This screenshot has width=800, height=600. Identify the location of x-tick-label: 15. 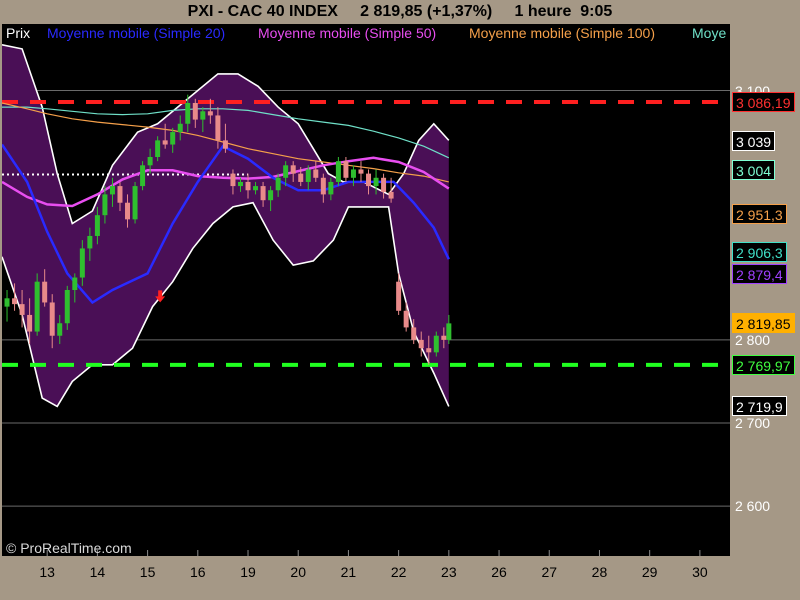
(147, 572).